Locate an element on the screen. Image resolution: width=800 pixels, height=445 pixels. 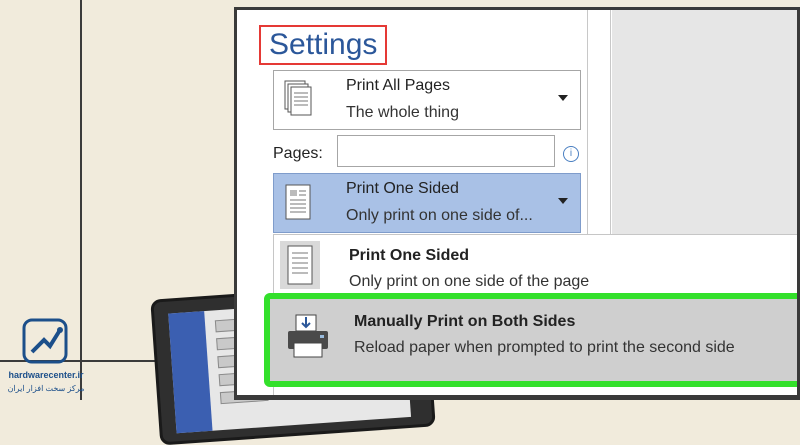
settings-heading: Settings is located at coordinates (323, 45).